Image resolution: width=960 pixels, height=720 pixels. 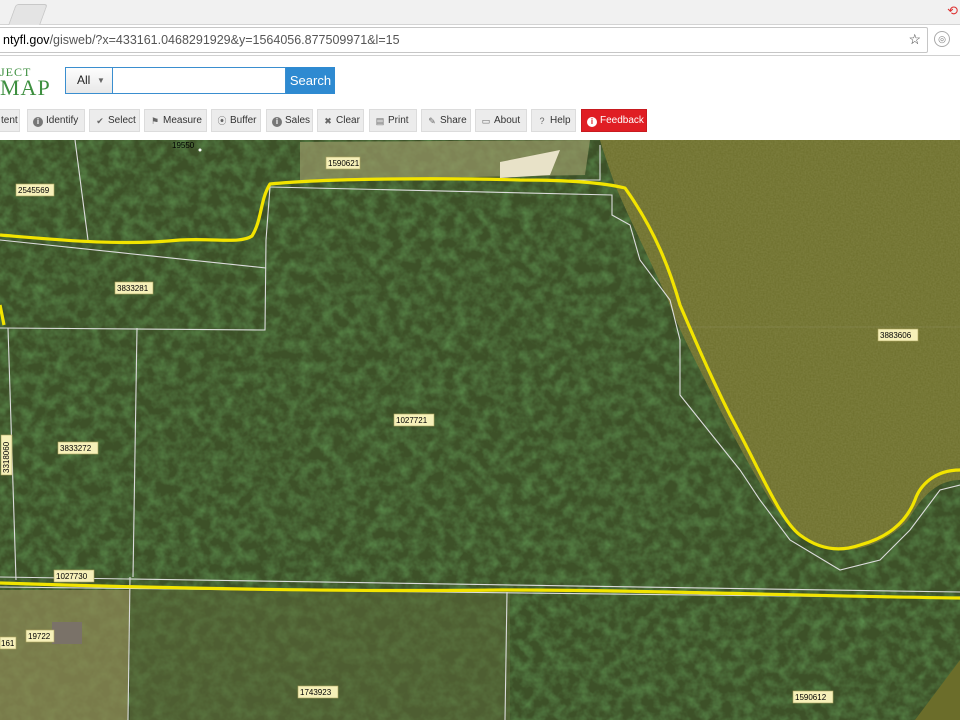 I want to click on help-icon: ?, so click(x=542, y=121).